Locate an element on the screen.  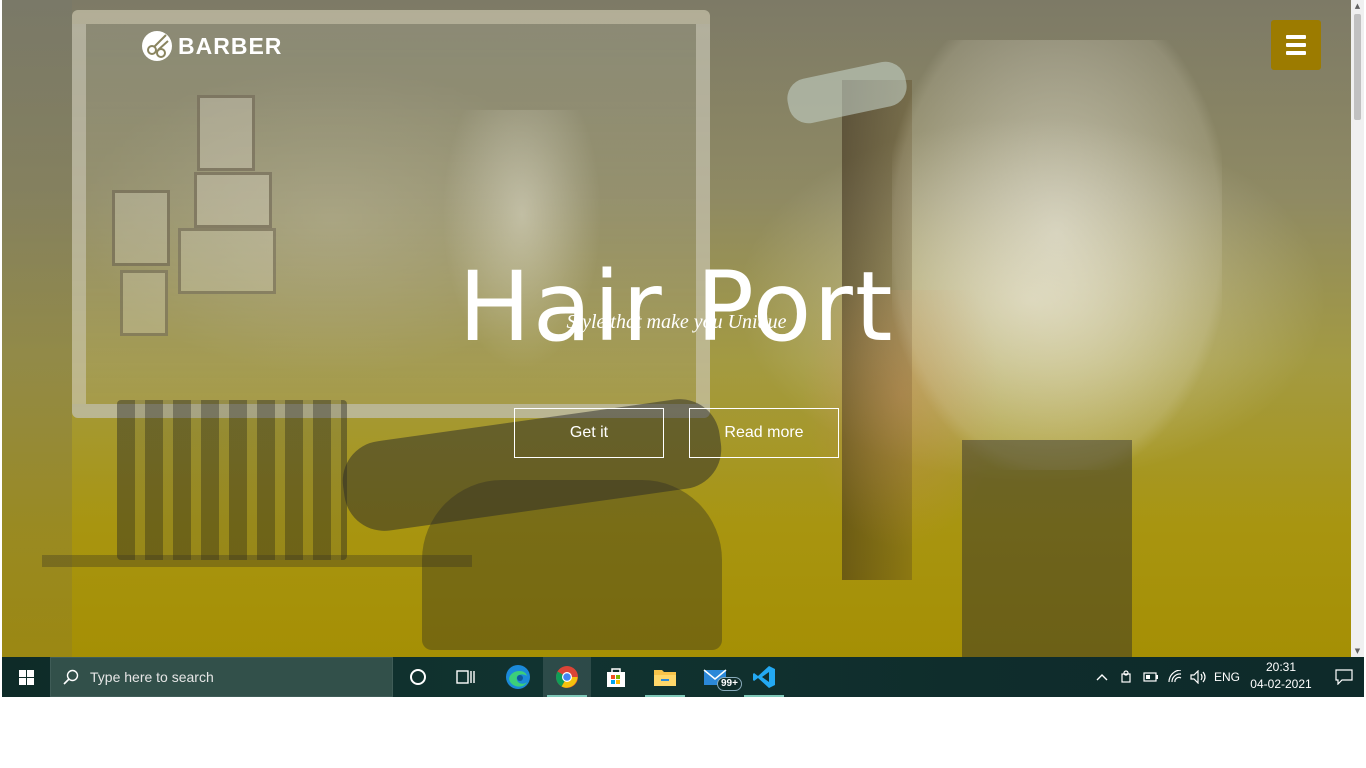
edge-icon is located at coordinates (518, 677).